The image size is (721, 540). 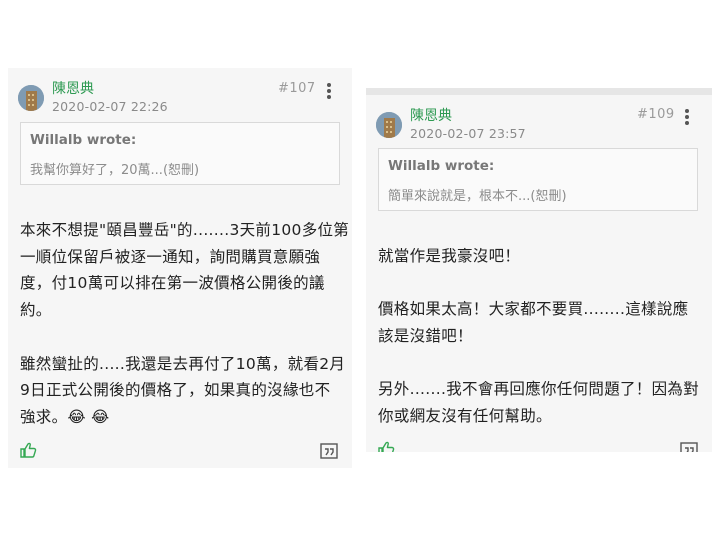 I want to click on body-line: 本來不想提"頤昌豐岳"的.......3天前100多位第, so click(x=185, y=230).